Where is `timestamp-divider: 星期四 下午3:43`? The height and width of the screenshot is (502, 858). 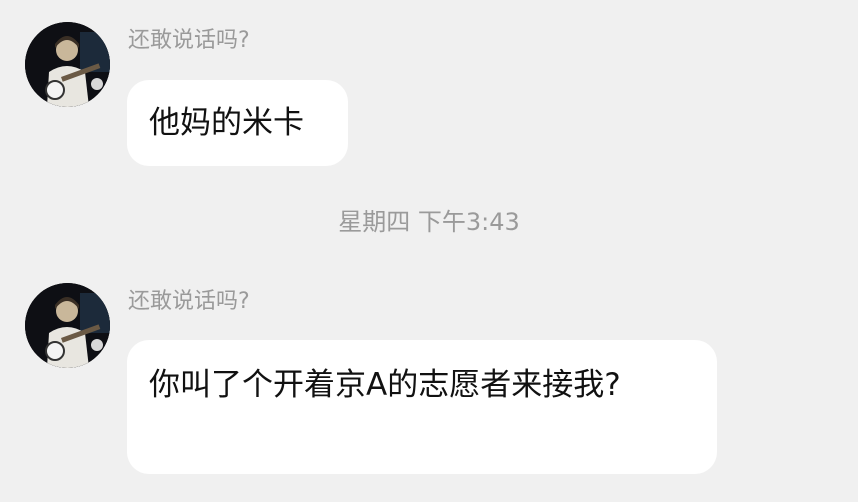
timestamp-divider: 星期四 下午3:43 is located at coordinates (429, 222).